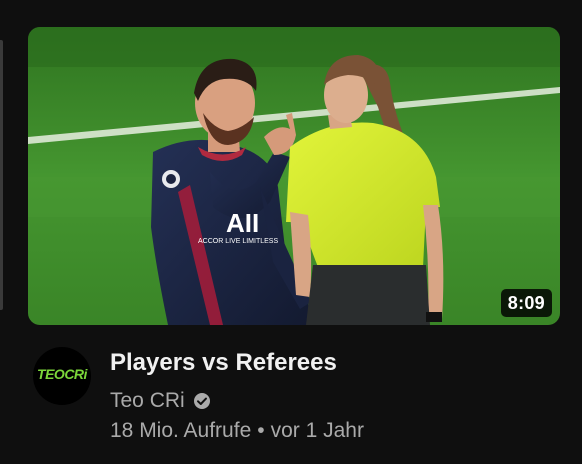 The width and height of the screenshot is (582, 464). I want to click on channel-avatar: TEOCRi, so click(62, 376).